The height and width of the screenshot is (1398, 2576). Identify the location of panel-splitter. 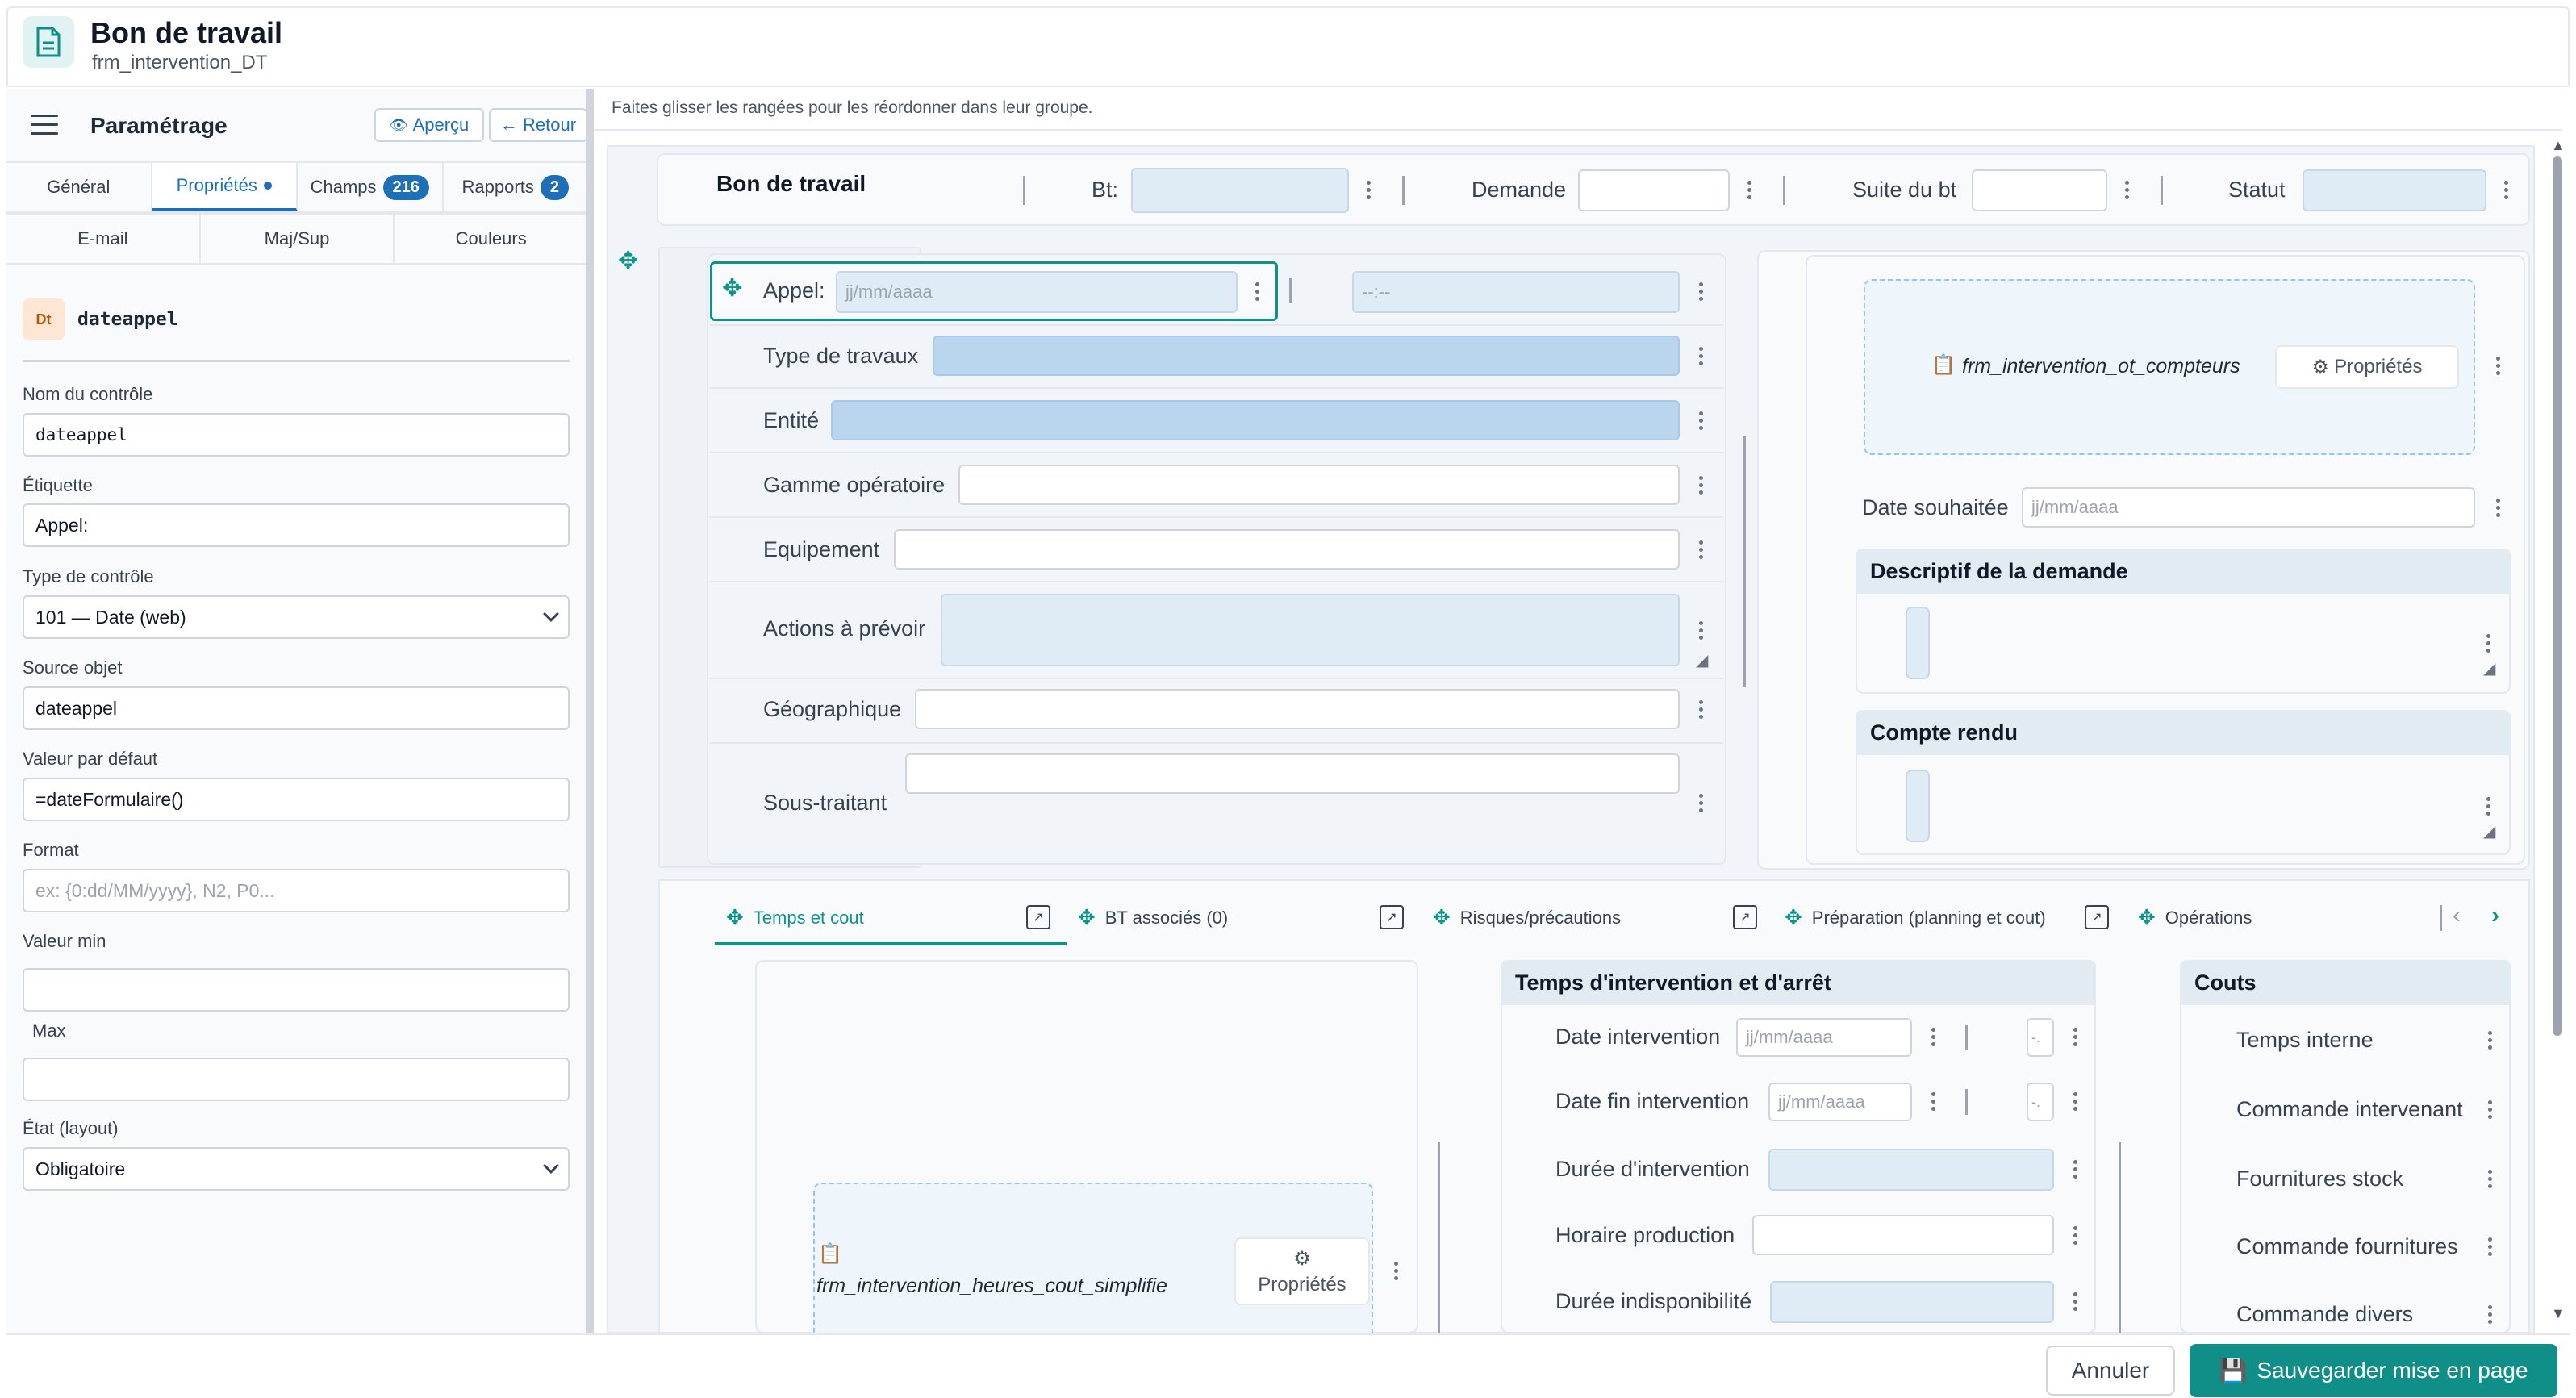
(590, 711).